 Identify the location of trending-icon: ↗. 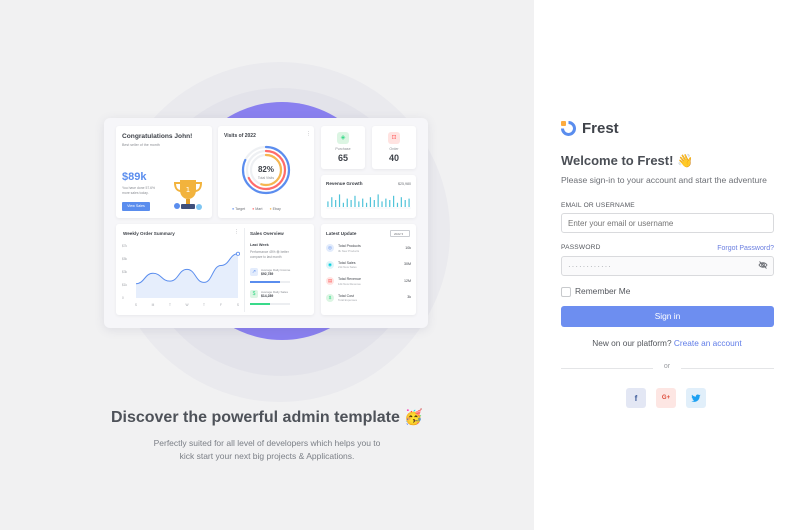
(254, 272).